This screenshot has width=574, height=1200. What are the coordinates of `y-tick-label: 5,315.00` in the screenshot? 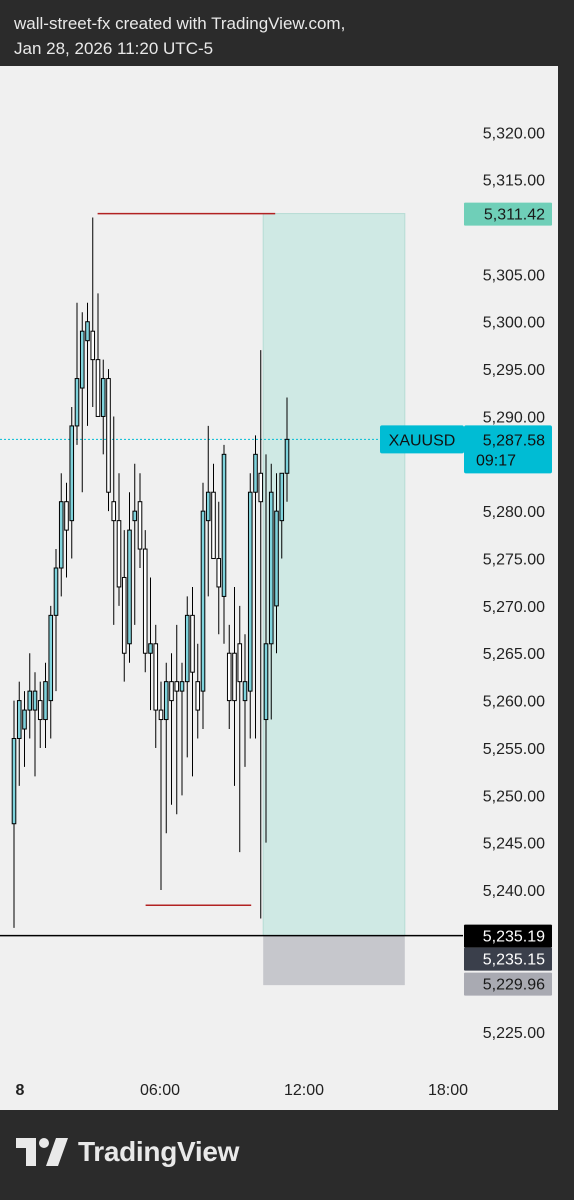 It's located at (514, 181).